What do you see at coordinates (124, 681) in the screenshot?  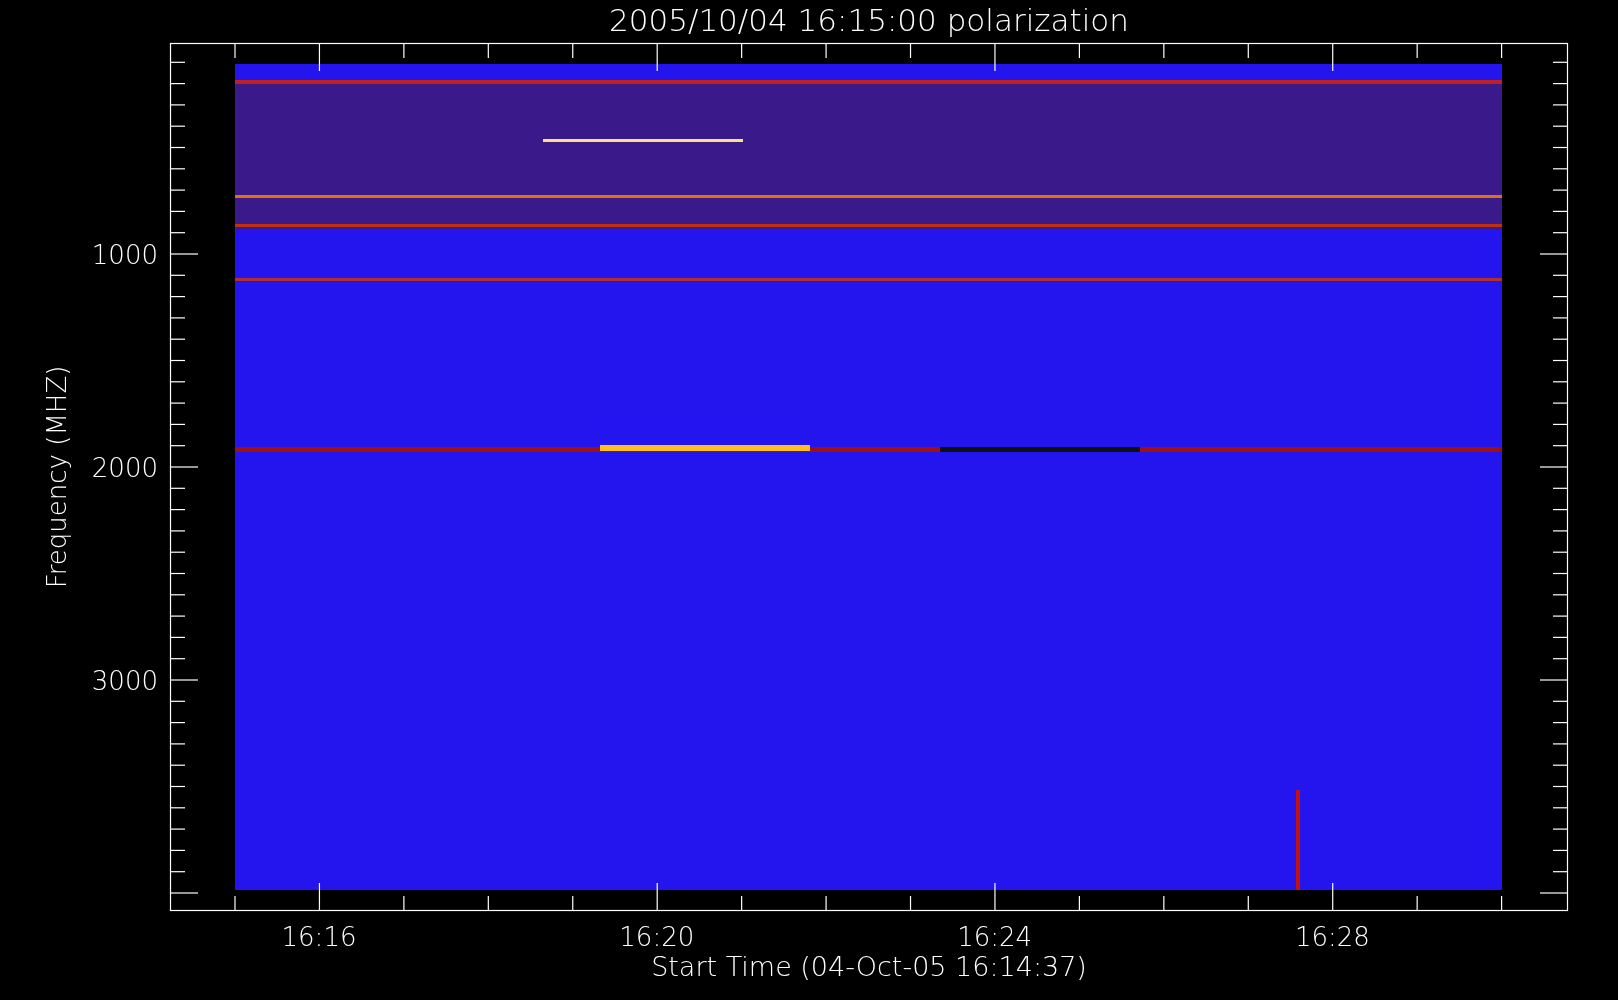 I see `y-tick-label: 3000` at bounding box center [124, 681].